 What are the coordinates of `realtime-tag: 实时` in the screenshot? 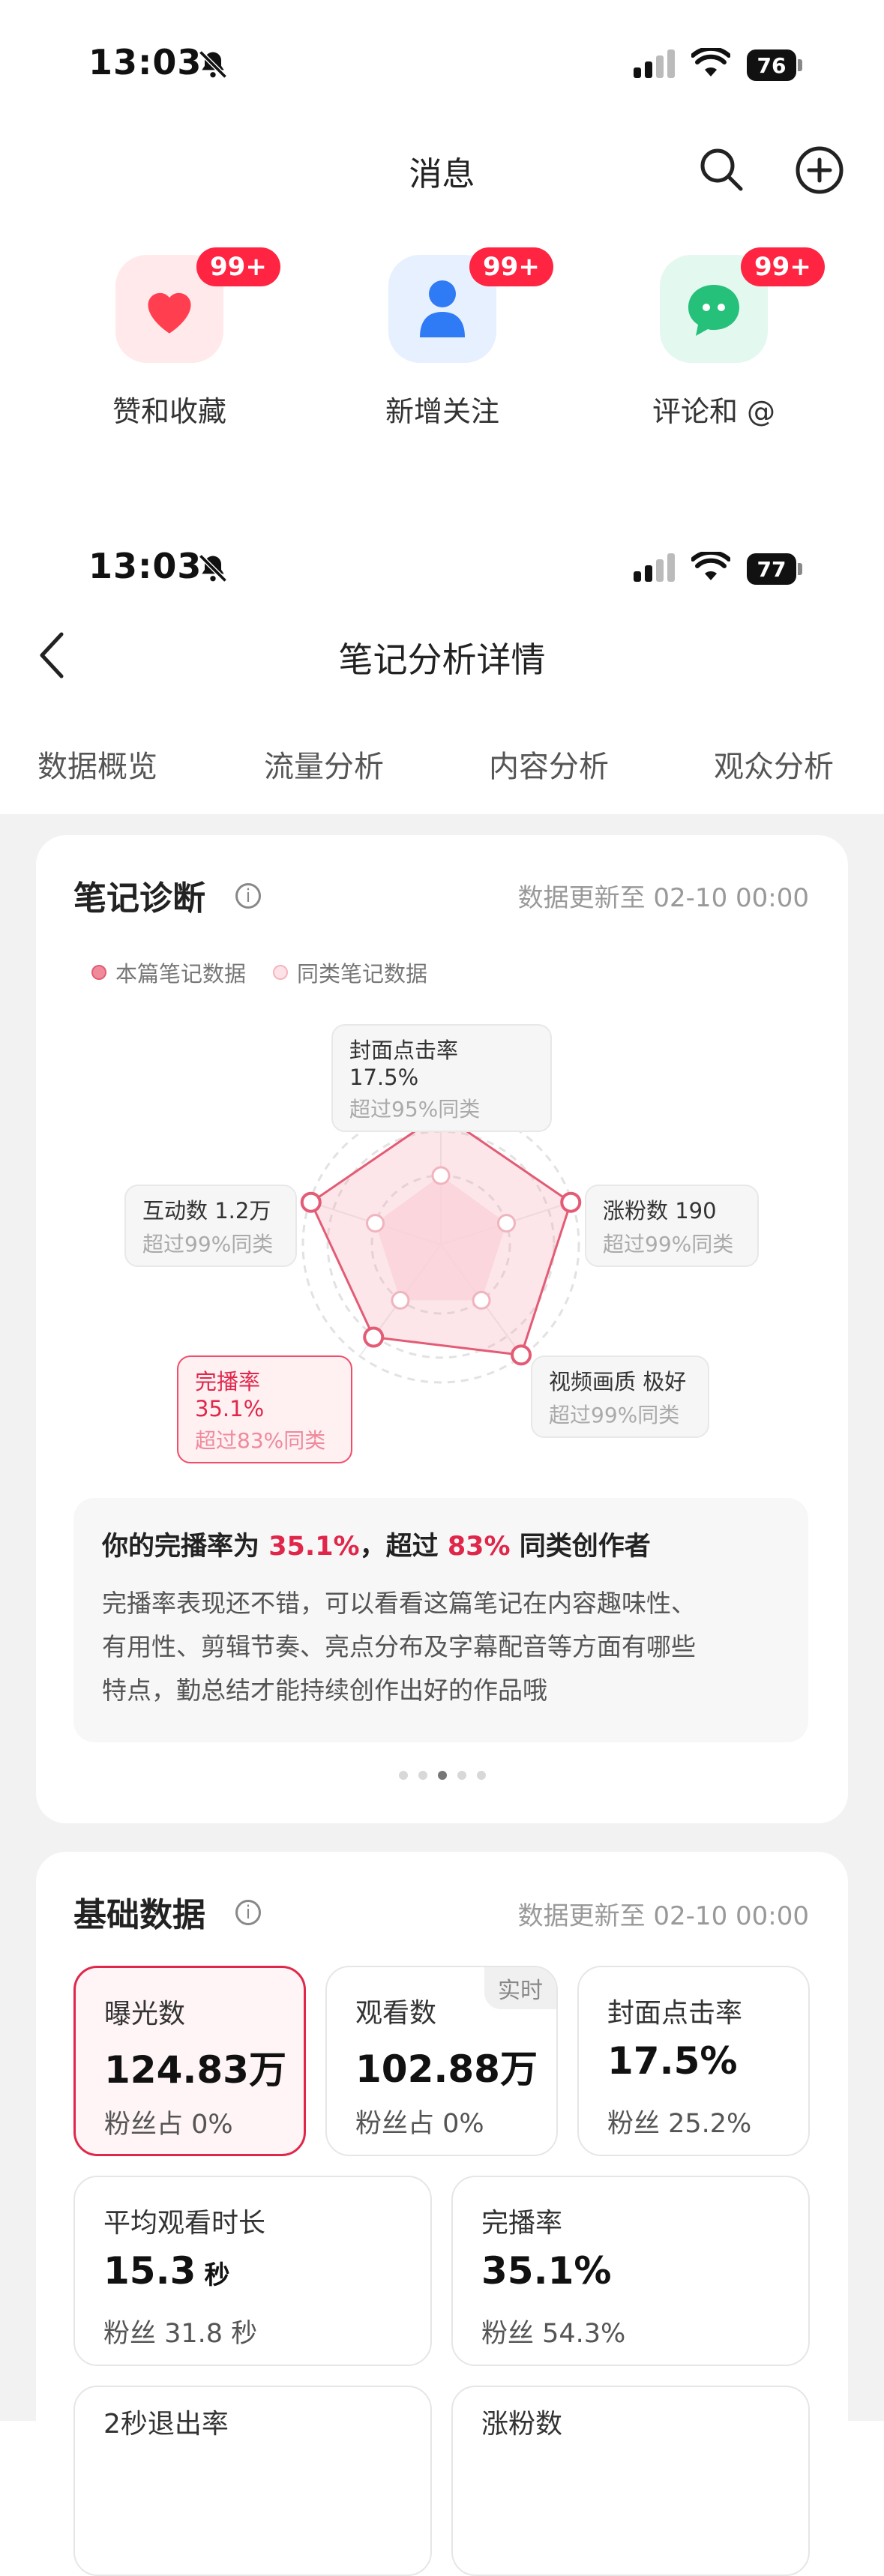 It's located at (520, 1988).